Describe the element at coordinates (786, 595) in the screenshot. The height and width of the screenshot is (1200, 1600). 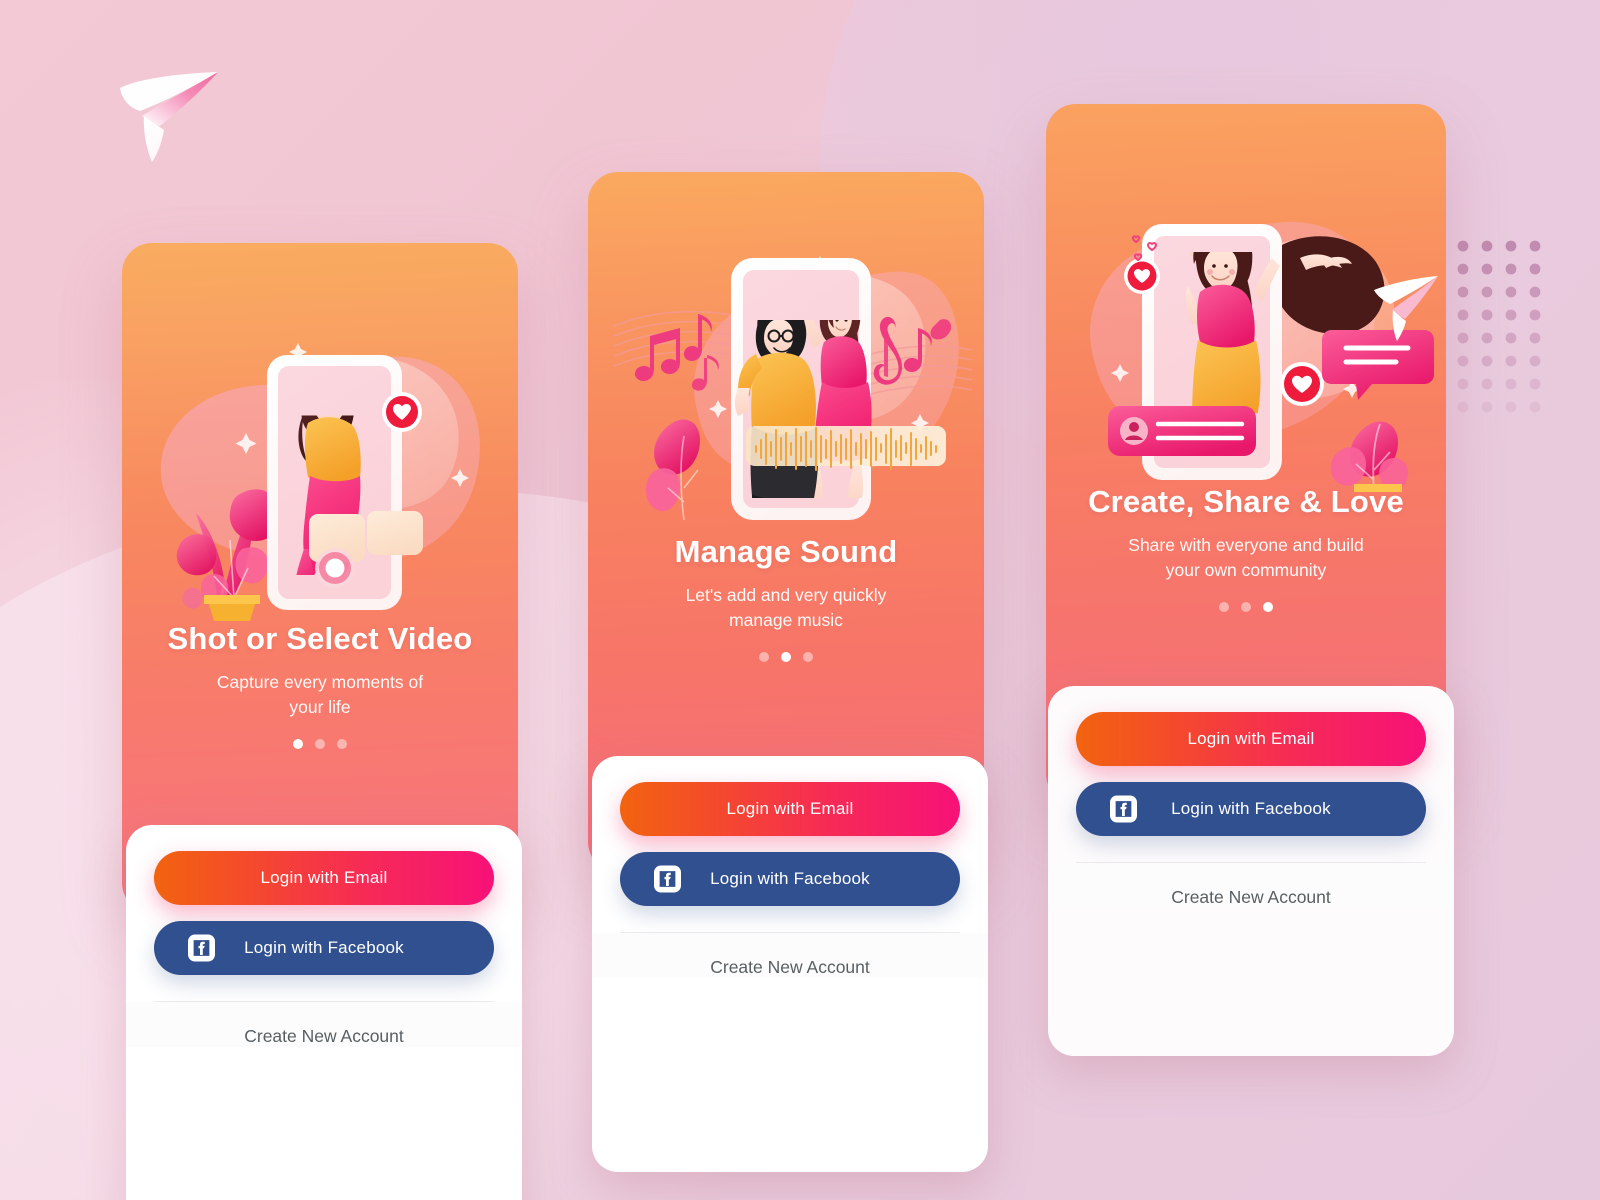
I see `subtitle-line-1: Let's add and very quickly` at that location.